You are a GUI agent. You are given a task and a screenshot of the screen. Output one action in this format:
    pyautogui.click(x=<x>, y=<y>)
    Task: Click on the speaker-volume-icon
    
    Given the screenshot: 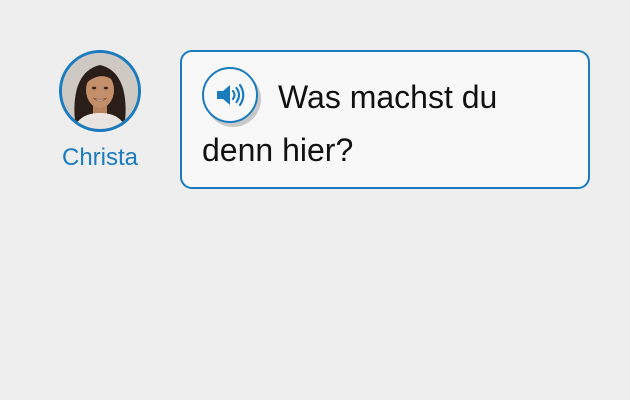 What is the action you would take?
    pyautogui.click(x=231, y=95)
    